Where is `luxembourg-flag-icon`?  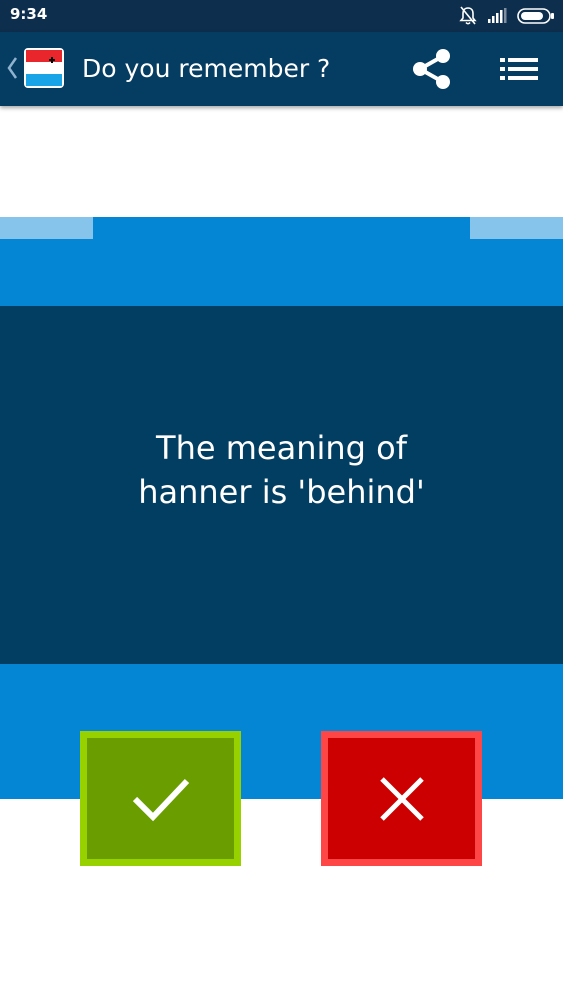 luxembourg-flag-icon is located at coordinates (44, 68).